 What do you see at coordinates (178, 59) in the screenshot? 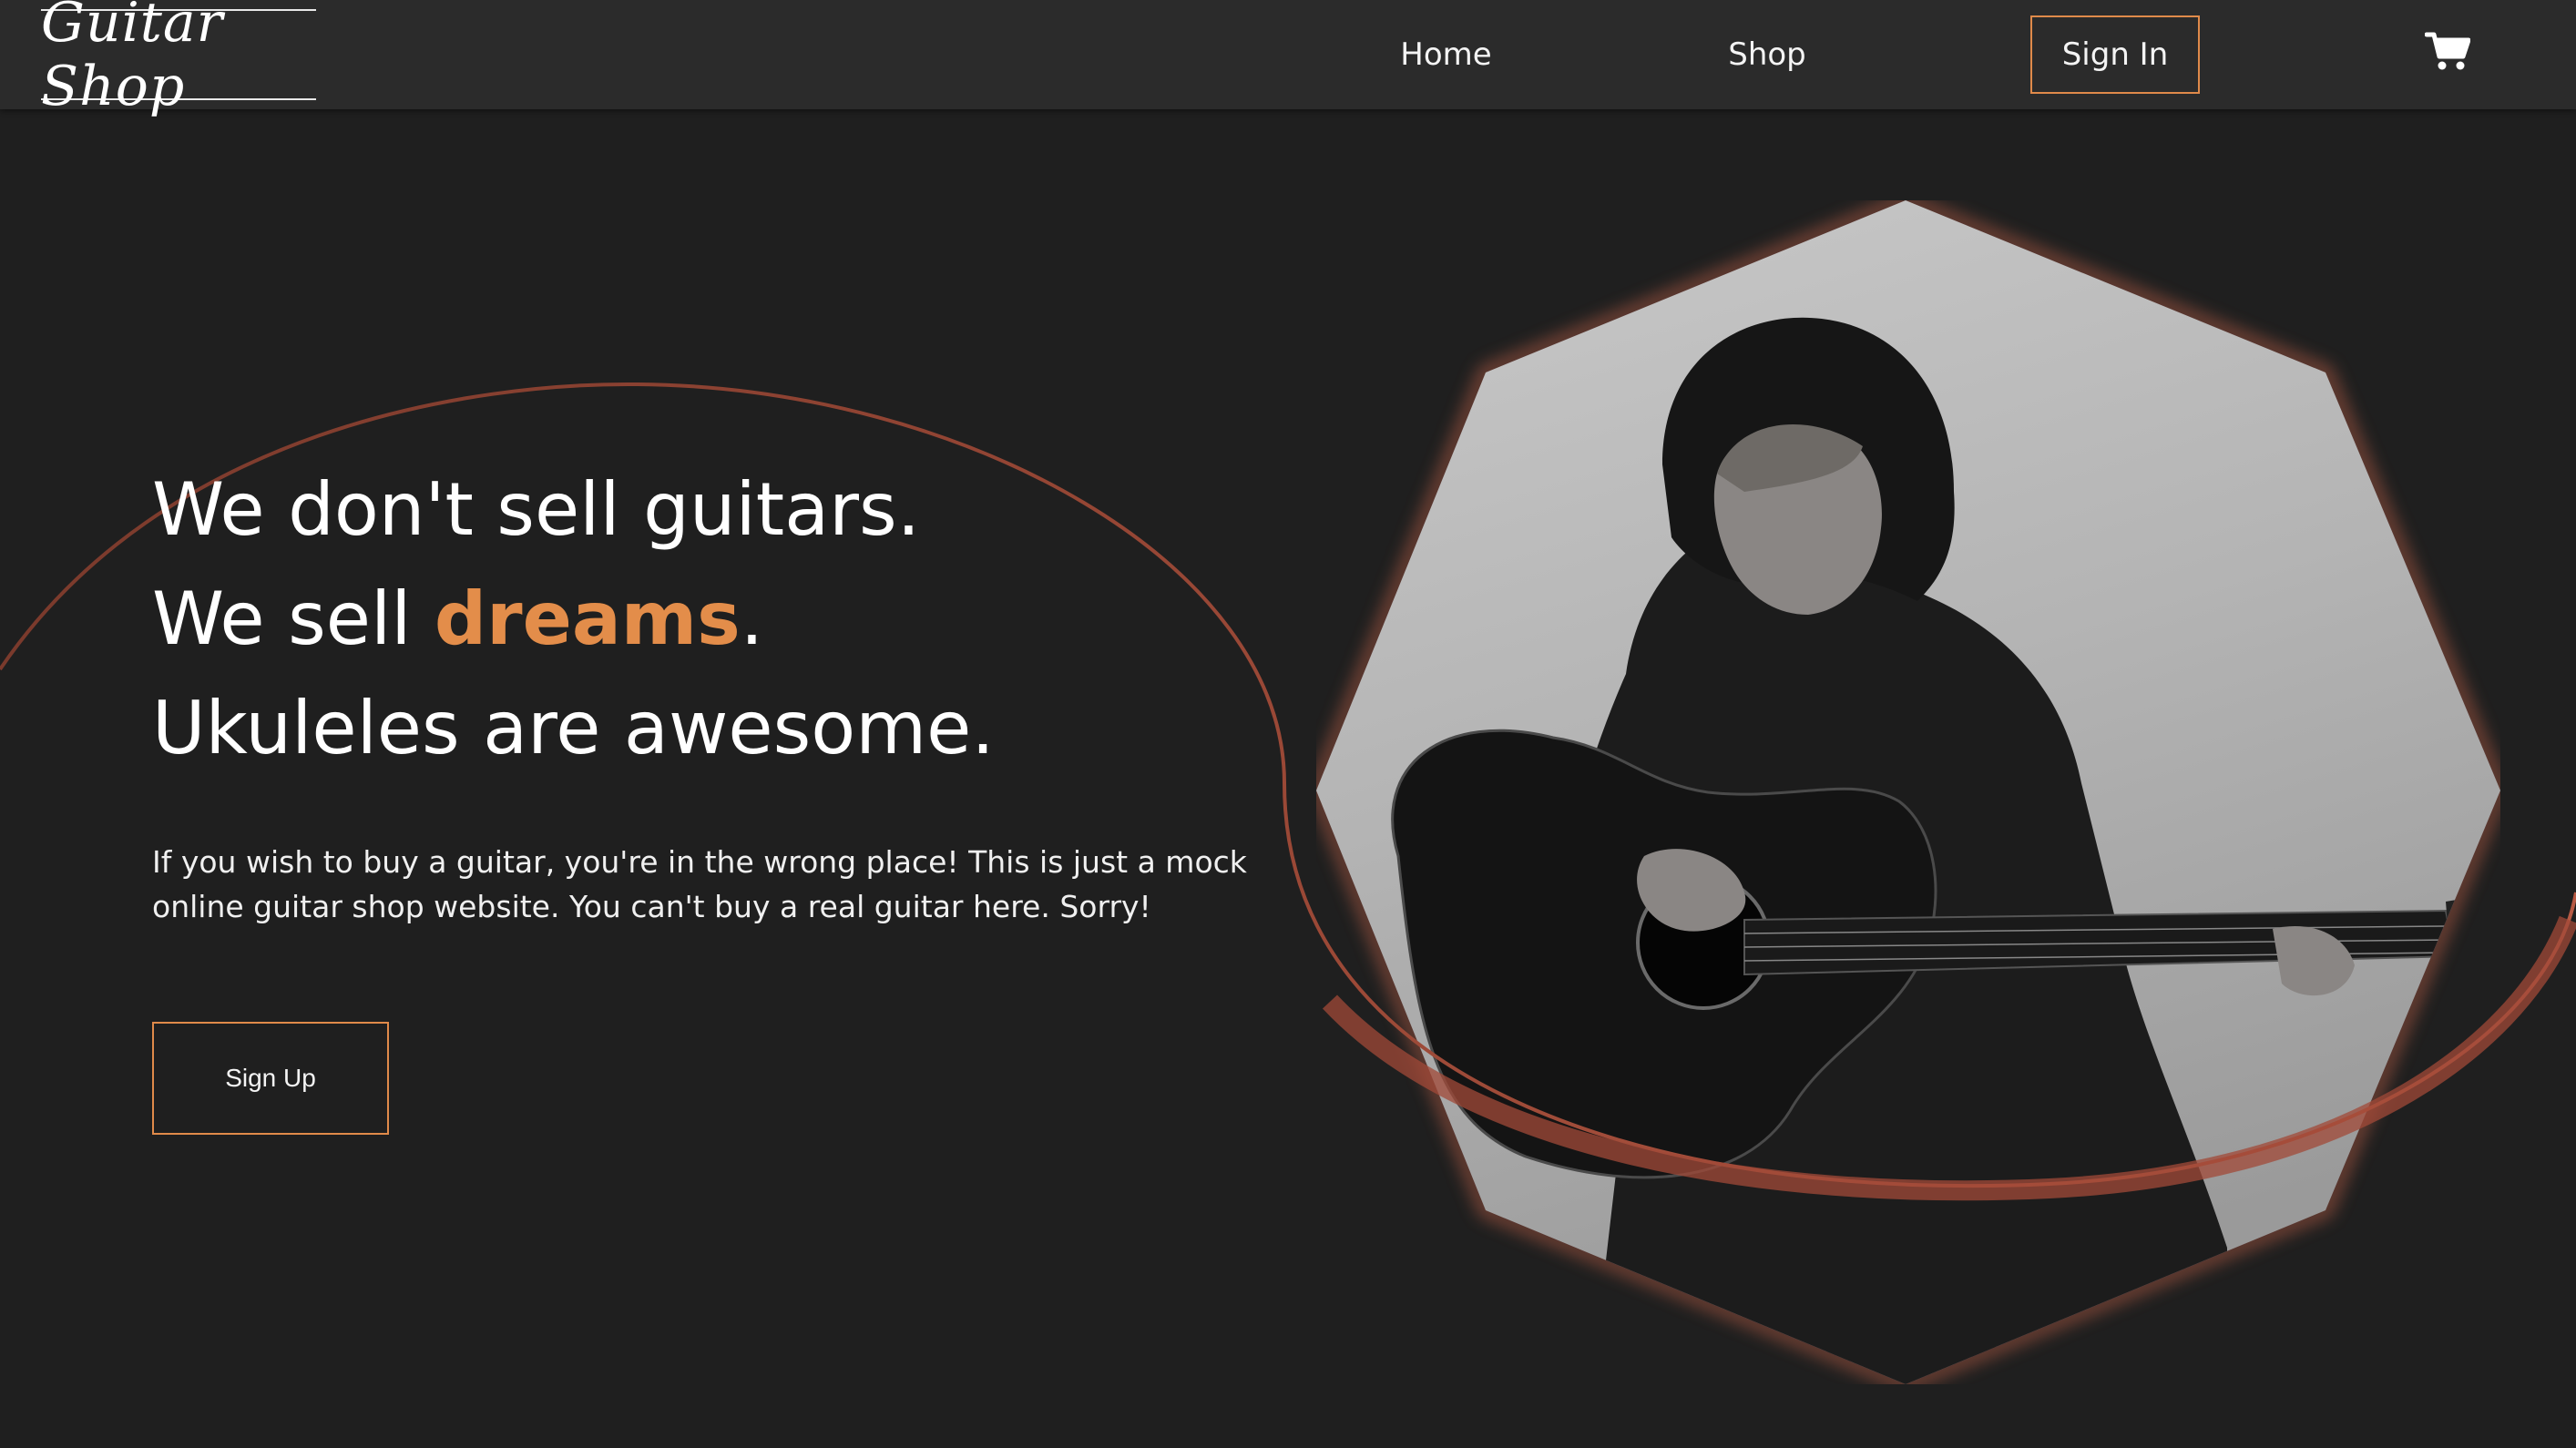
I see `site-logo: Guitar Shop` at bounding box center [178, 59].